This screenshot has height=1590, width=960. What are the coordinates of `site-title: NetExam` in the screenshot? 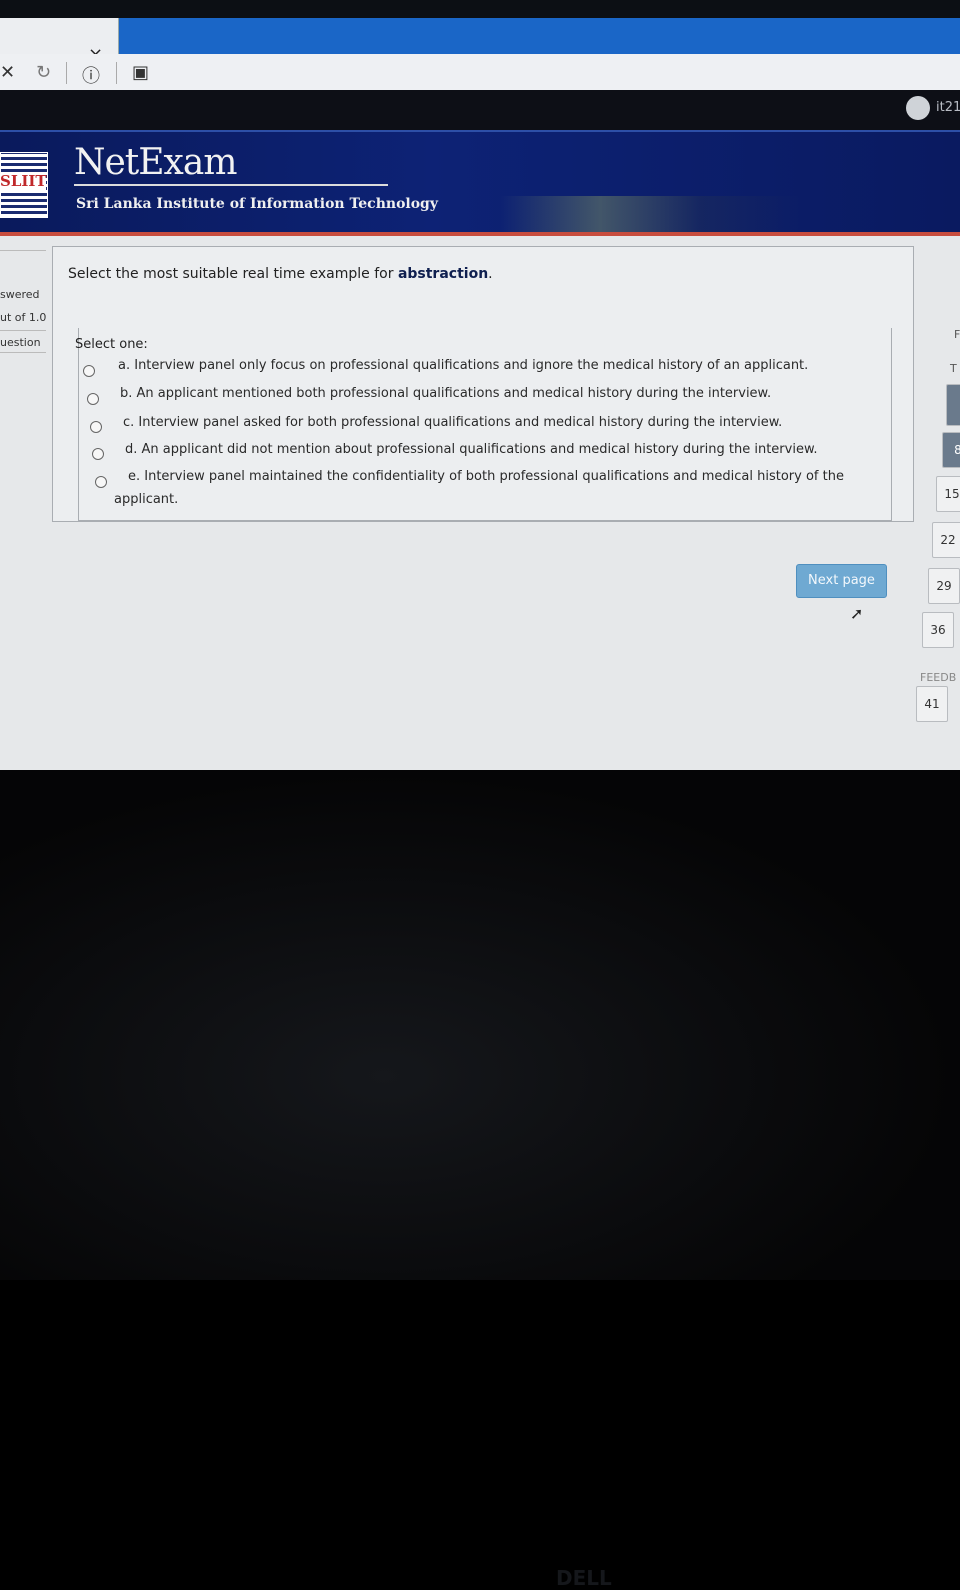 It's located at (155, 162).